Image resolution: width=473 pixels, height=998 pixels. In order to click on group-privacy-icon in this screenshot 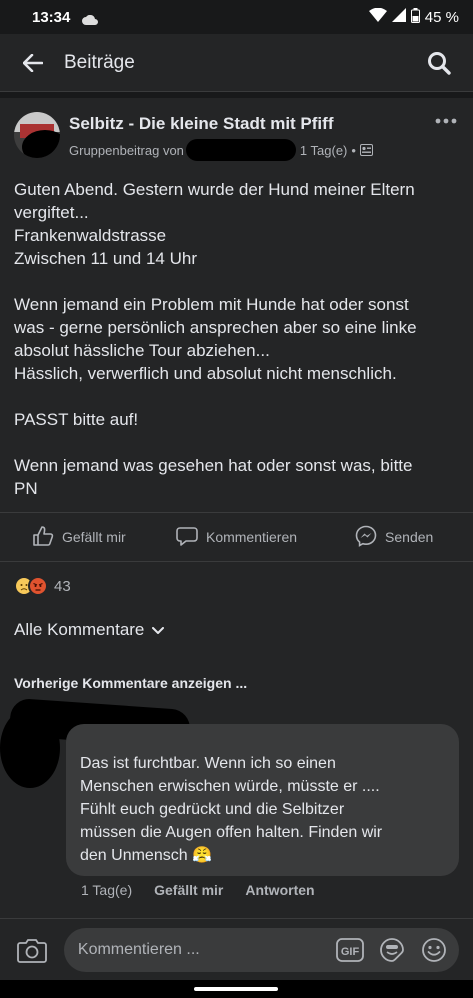, I will do `click(366, 150)`.